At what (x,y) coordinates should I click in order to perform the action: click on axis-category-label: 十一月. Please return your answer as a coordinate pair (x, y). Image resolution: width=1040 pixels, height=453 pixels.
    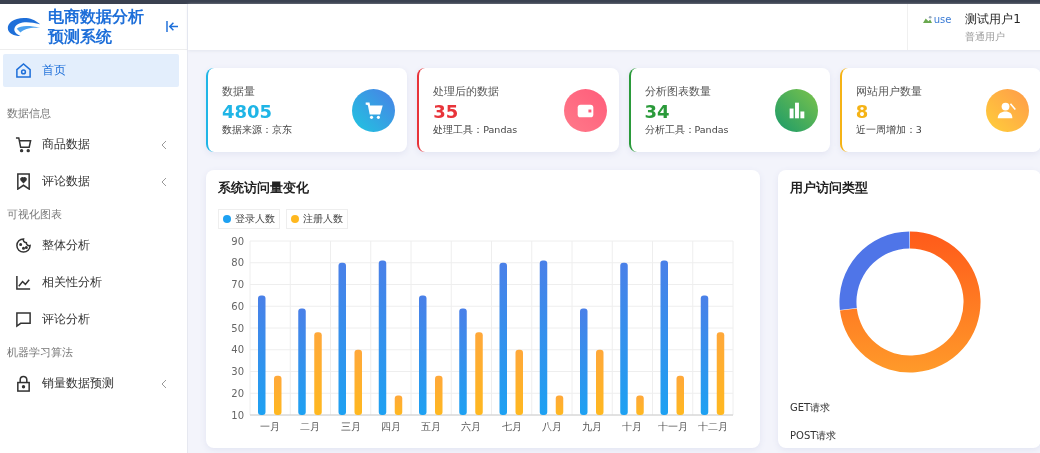
    Looking at the image, I should click on (672, 426).